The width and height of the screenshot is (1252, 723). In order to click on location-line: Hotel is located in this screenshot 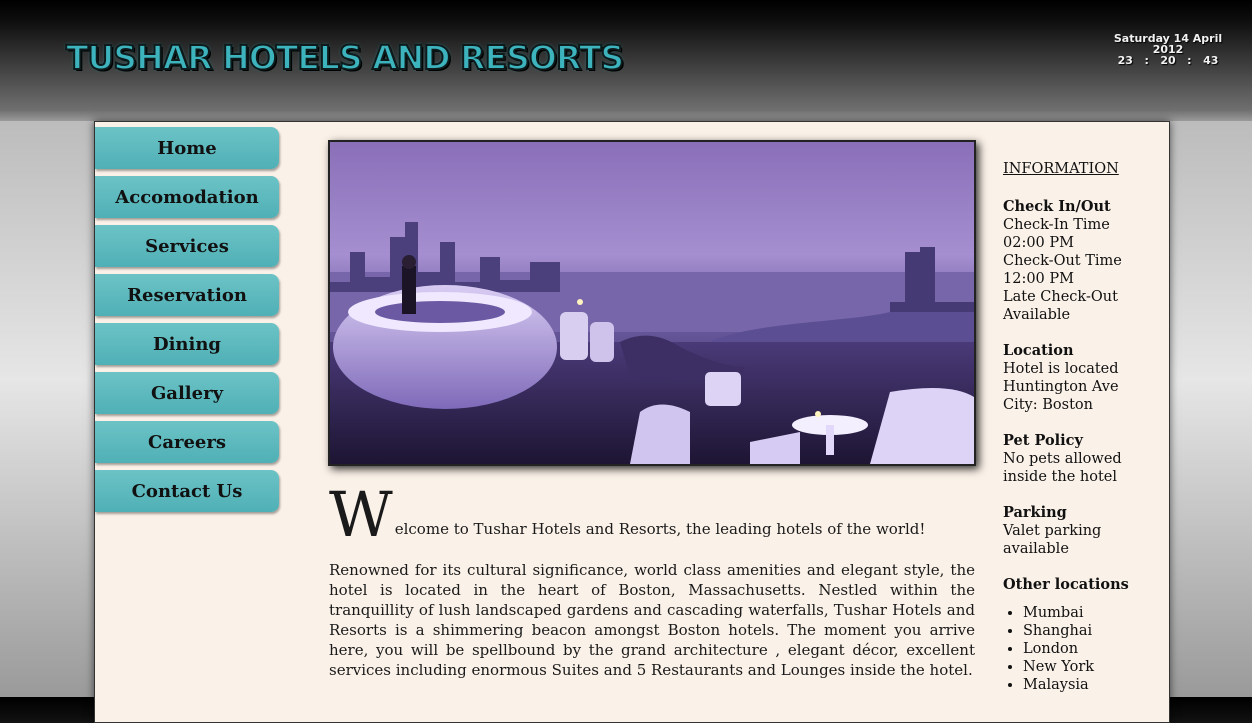, I will do `click(1061, 369)`.